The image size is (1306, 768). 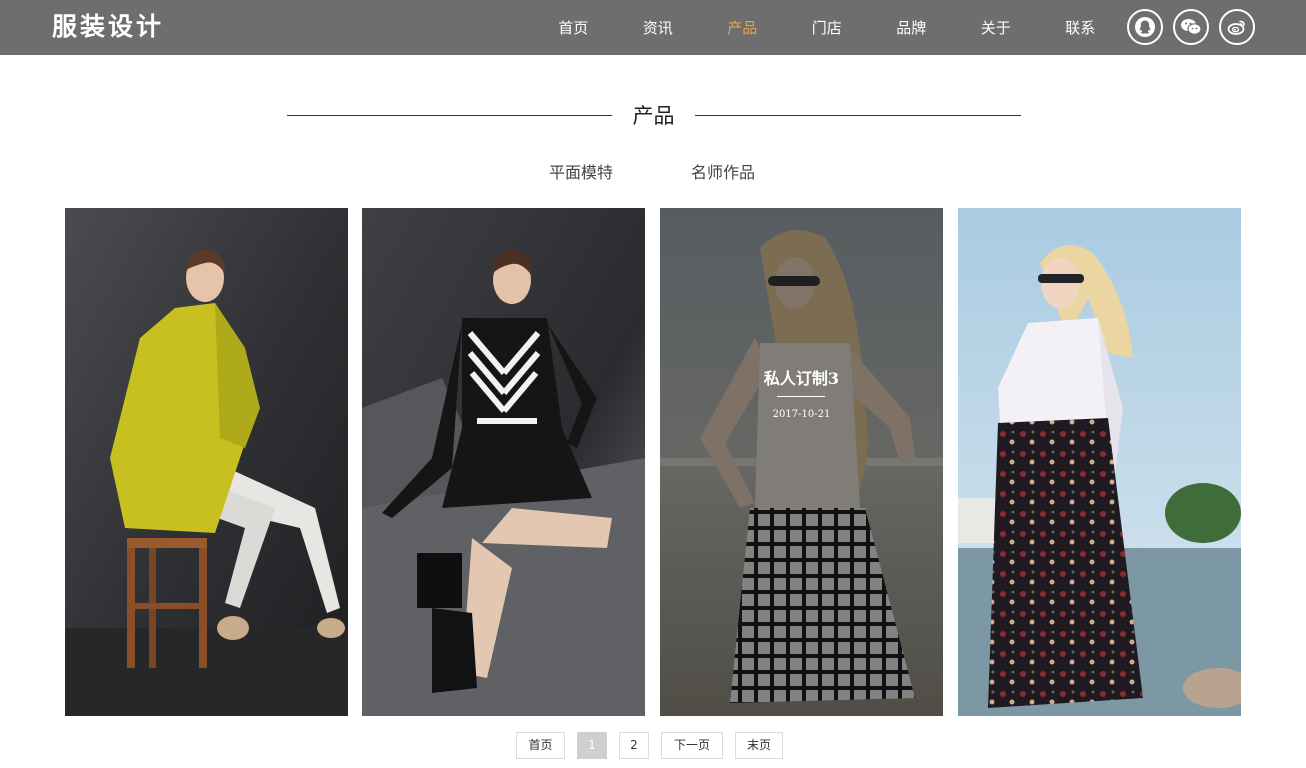 I want to click on nav-item-products: 产品, so click(x=742, y=27).